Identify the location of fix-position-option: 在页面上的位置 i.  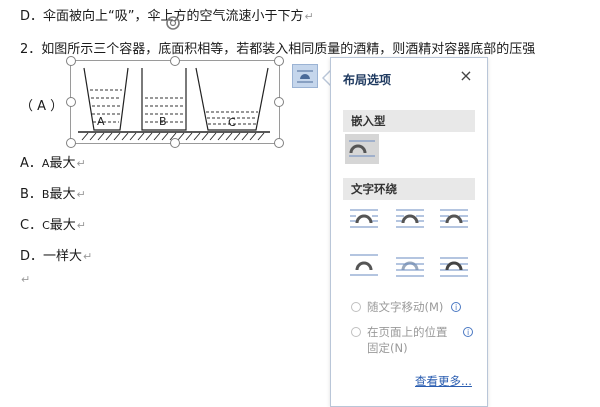
(412, 332).